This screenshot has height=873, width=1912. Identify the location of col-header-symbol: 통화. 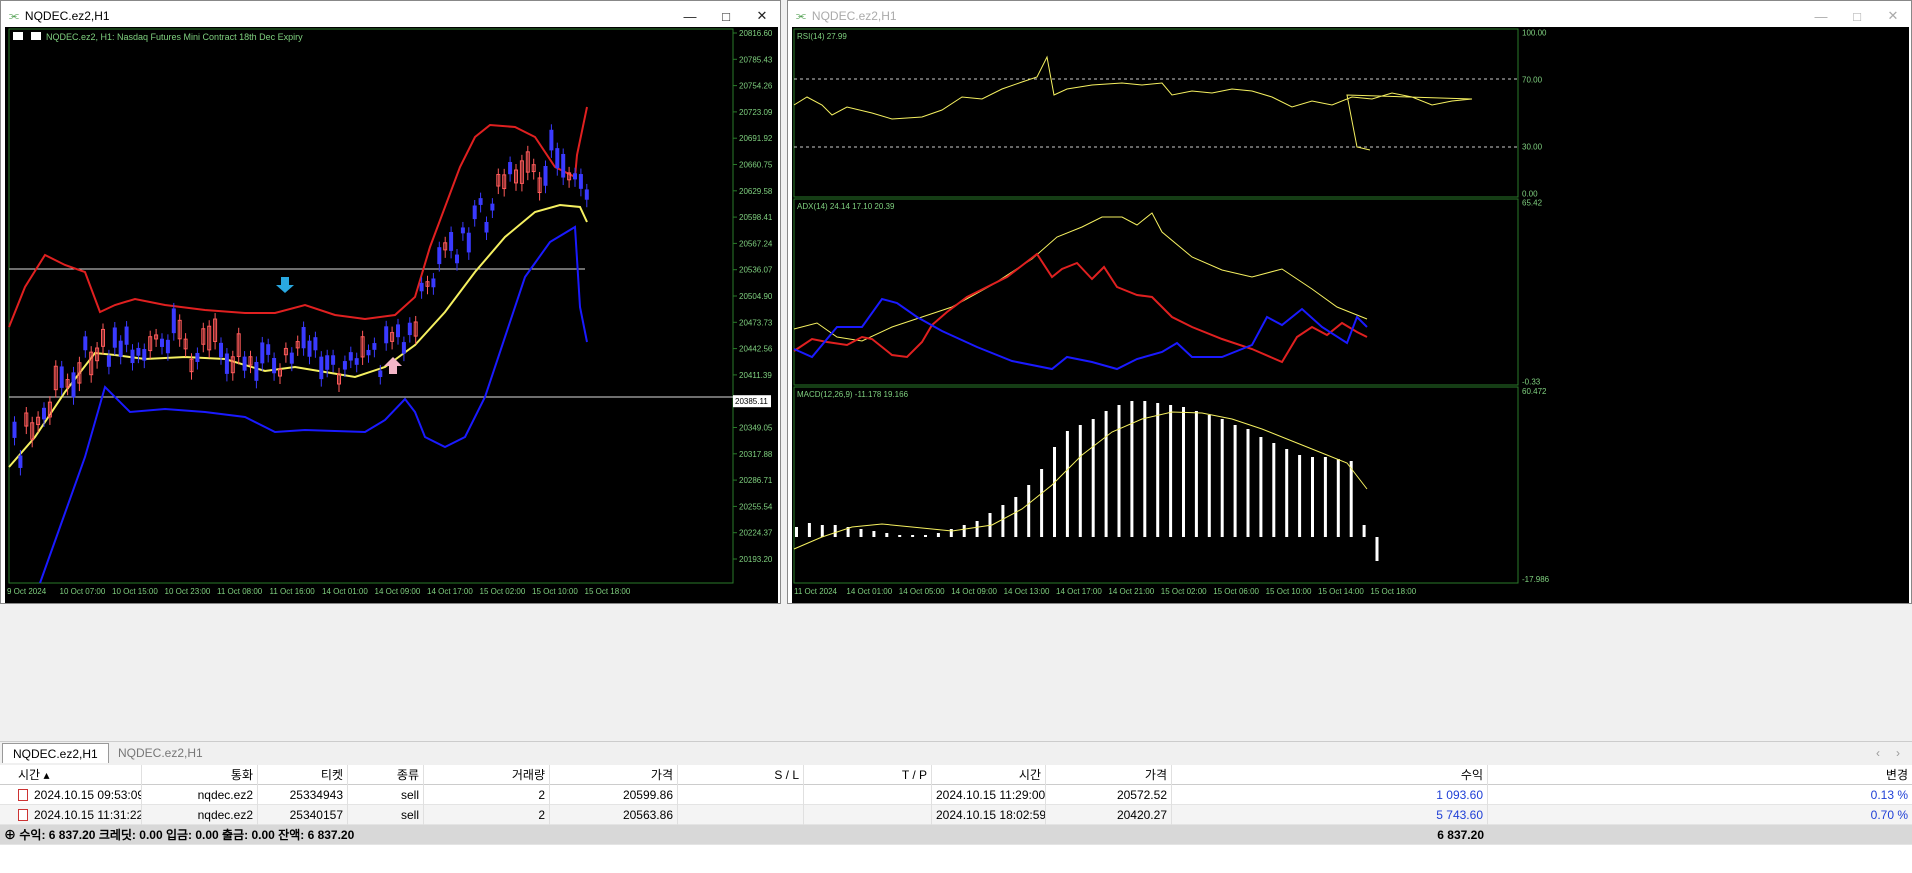
(200, 775).